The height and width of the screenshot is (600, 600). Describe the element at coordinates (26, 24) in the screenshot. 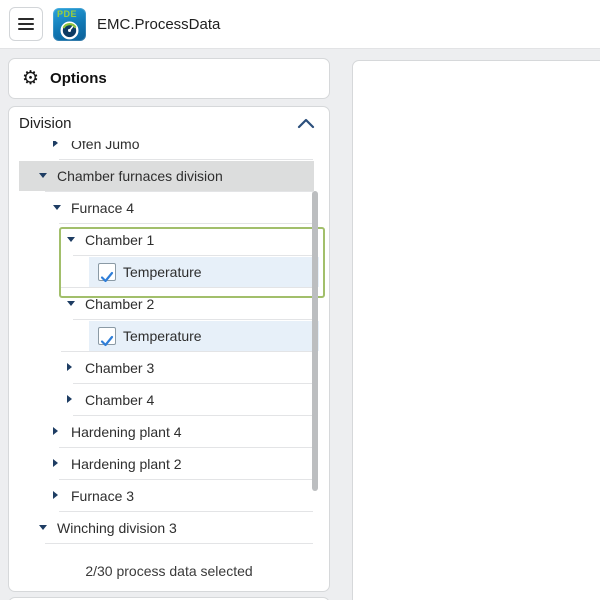

I see `menu-button` at that location.